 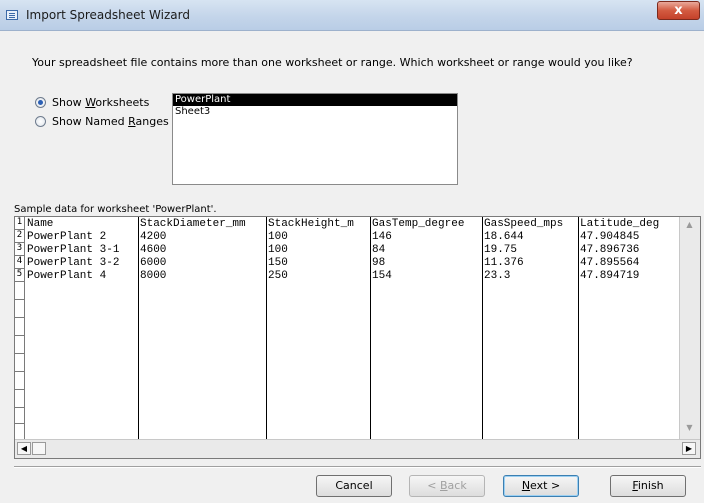 I want to click on horizontal-scrollbar: ◀ ▶, so click(x=357, y=448).